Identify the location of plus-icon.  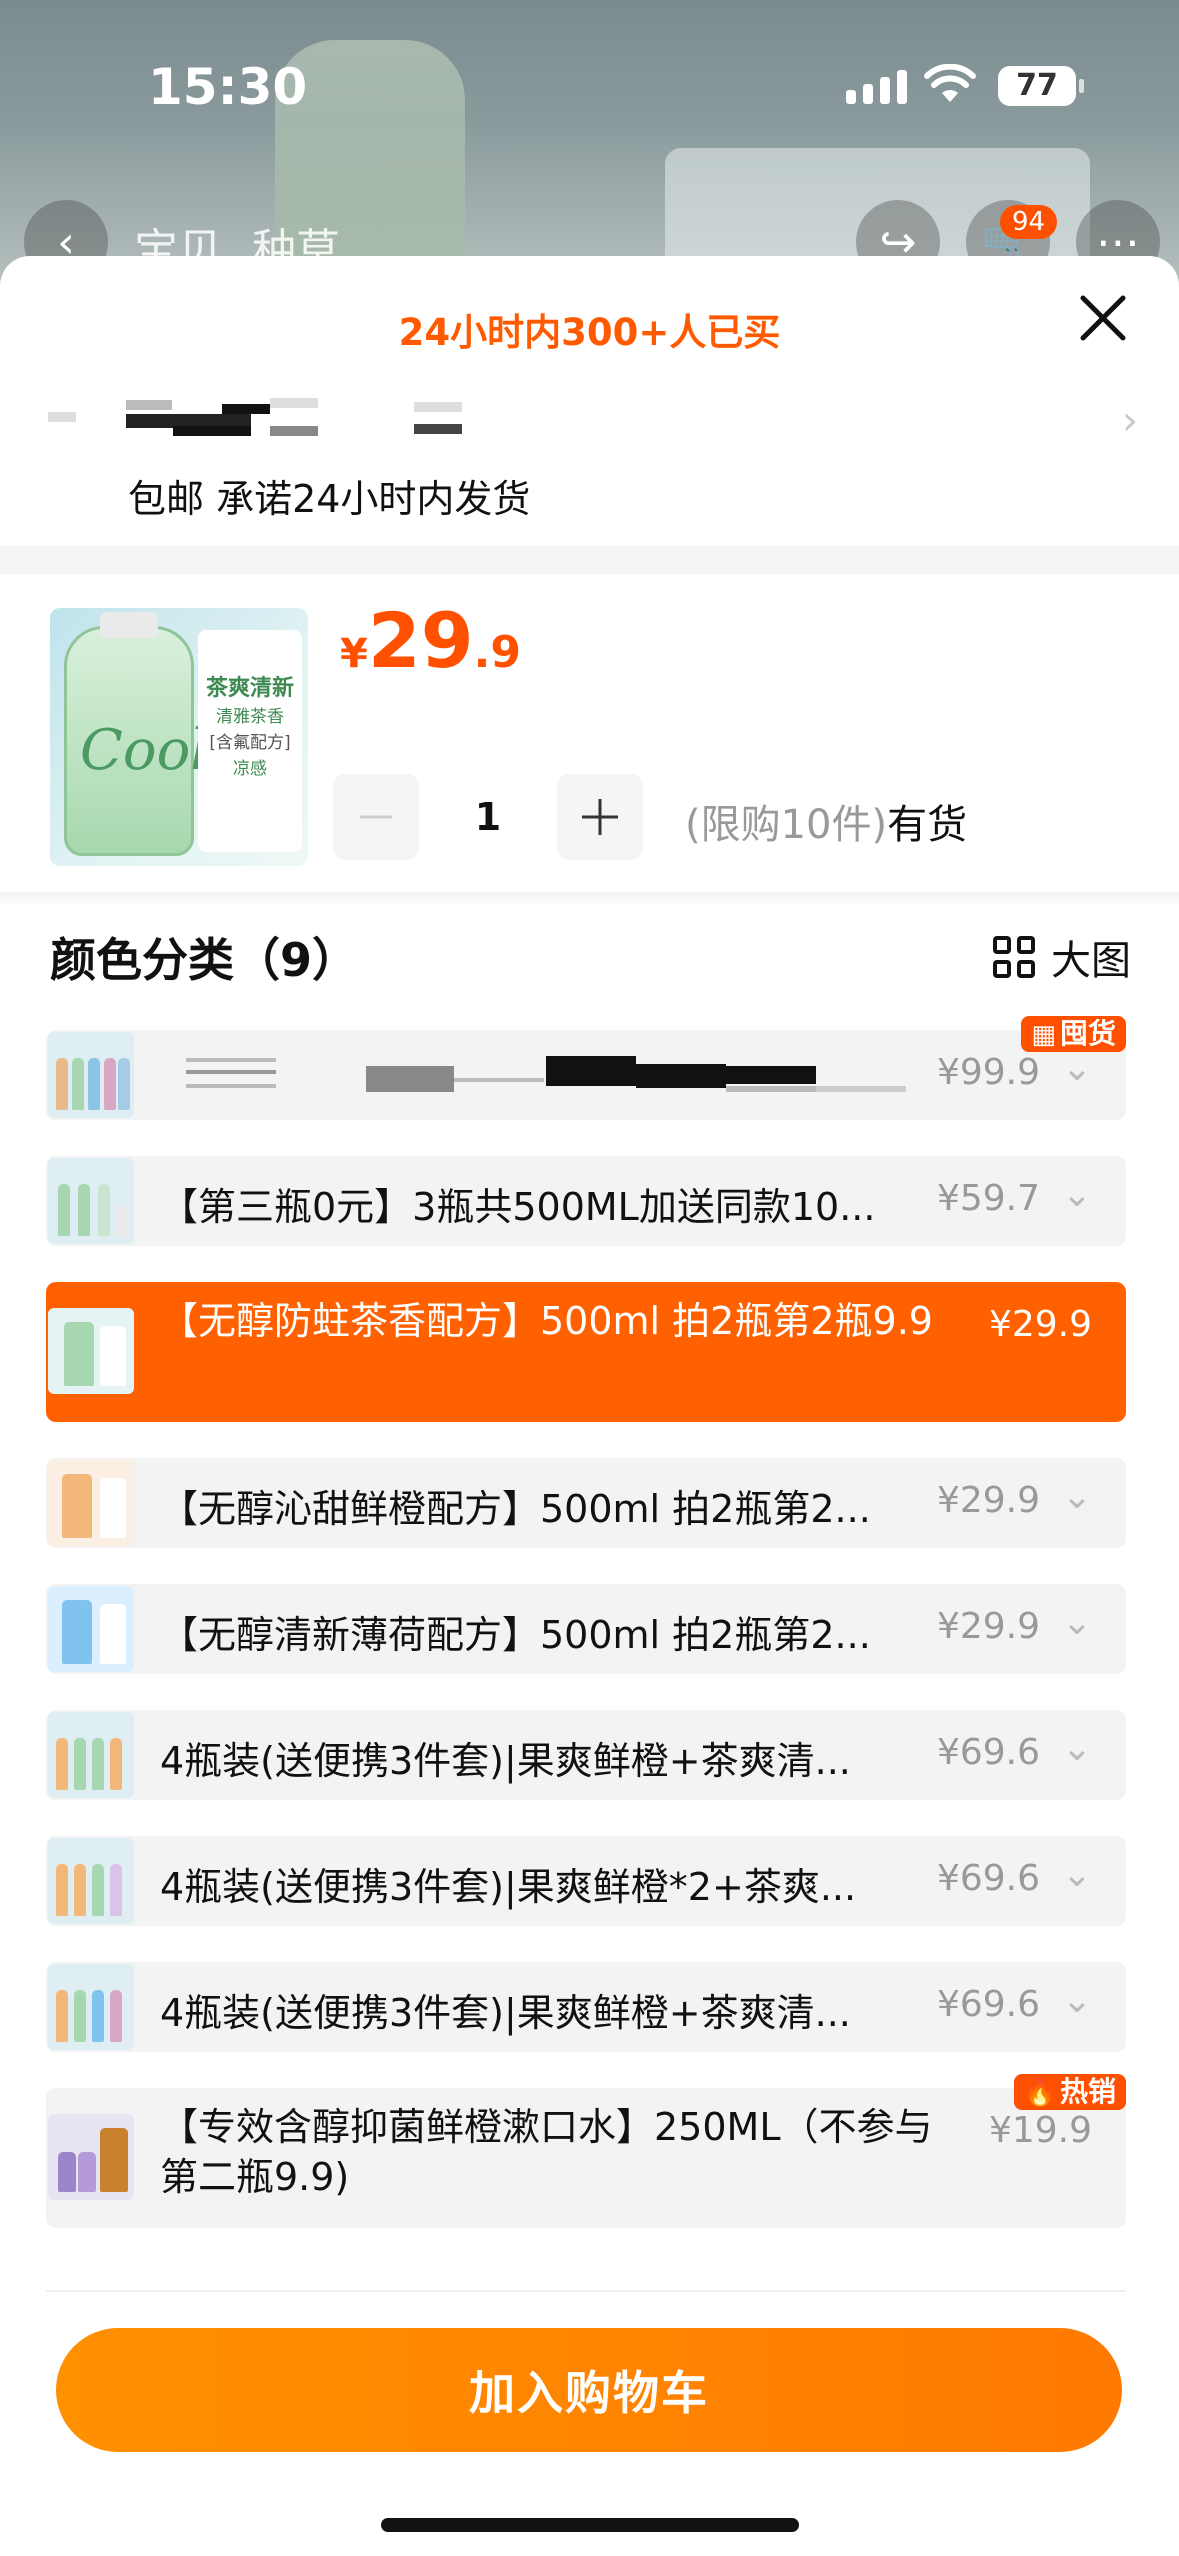
(600, 817).